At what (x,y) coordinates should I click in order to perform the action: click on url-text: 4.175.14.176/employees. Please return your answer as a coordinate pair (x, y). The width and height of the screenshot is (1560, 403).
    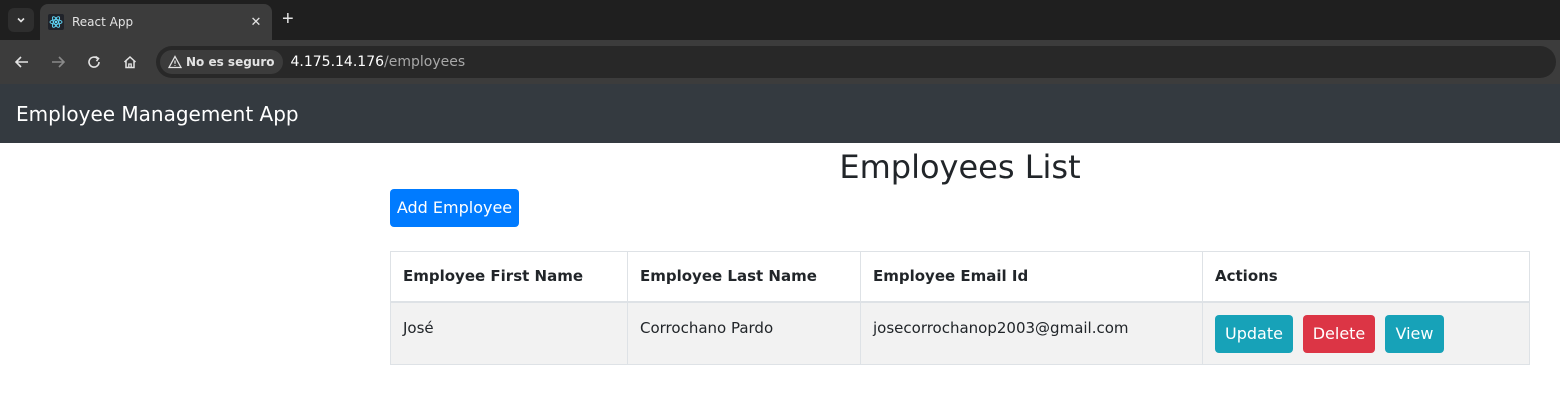
    Looking at the image, I should click on (378, 62).